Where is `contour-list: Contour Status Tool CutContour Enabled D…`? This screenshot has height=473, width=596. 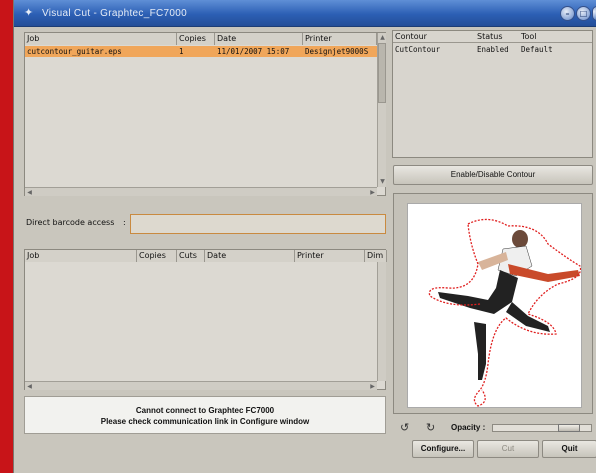 contour-list: Contour Status Tool CutContour Enabled D… is located at coordinates (492, 94).